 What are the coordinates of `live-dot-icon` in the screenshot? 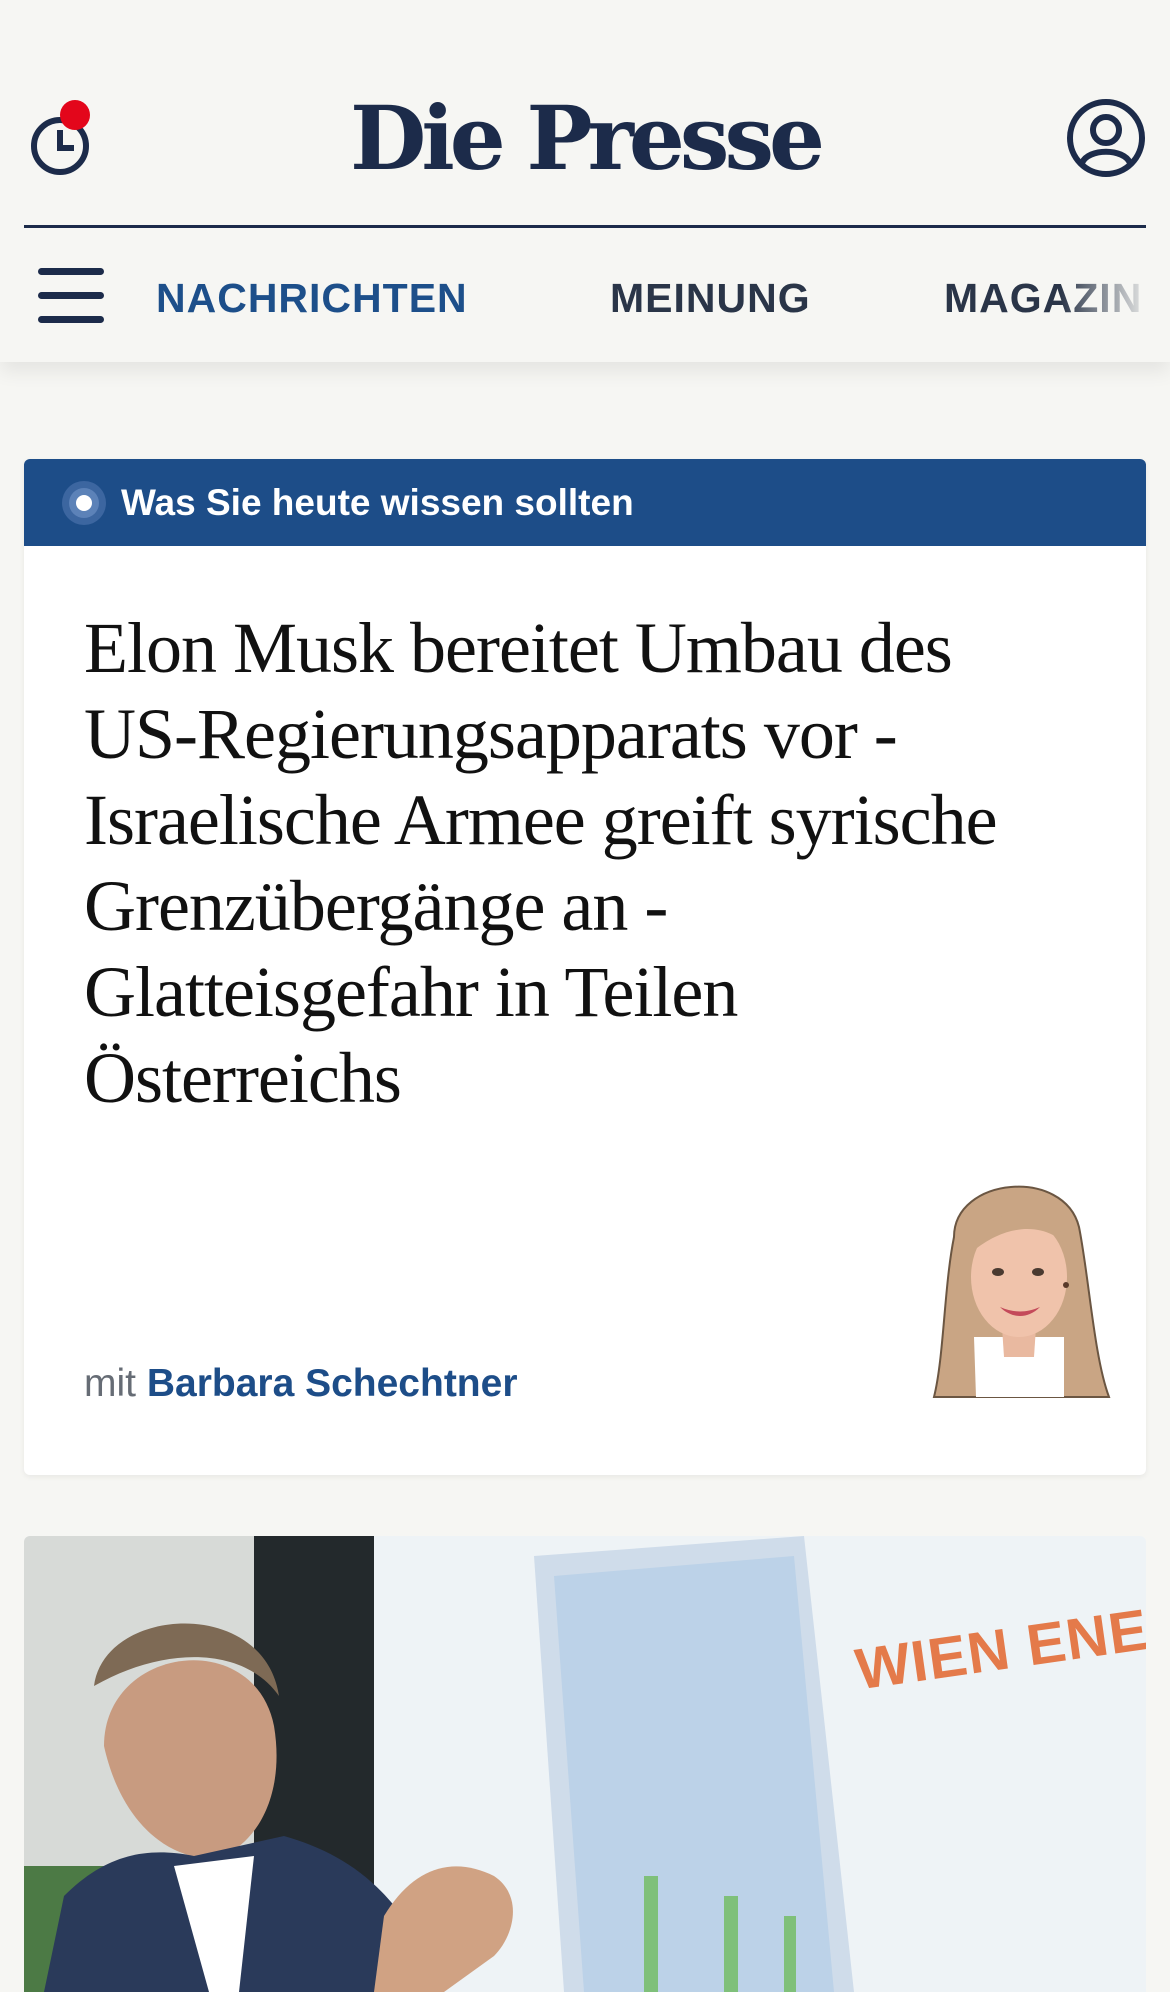 It's located at (84, 503).